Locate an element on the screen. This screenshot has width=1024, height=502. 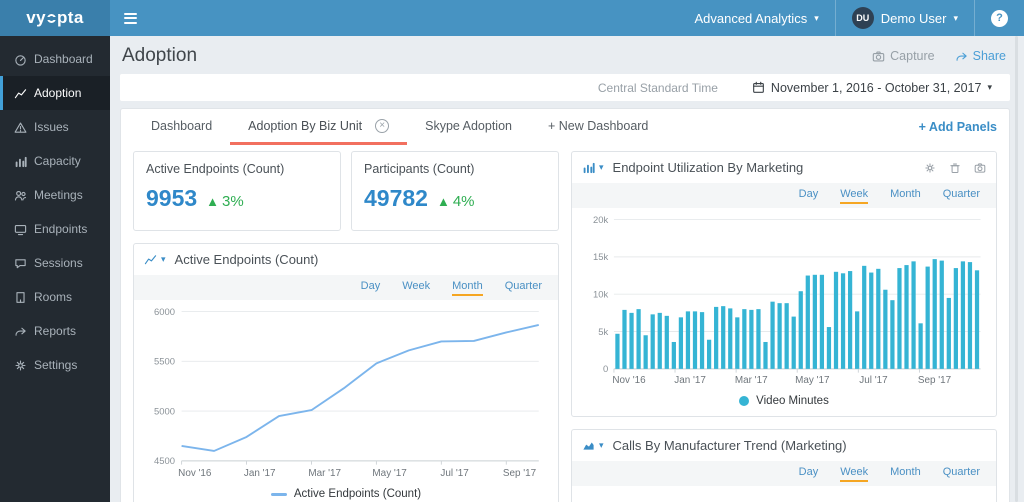
sidebar-item-label: Meetings is located at coordinates (58, 195).